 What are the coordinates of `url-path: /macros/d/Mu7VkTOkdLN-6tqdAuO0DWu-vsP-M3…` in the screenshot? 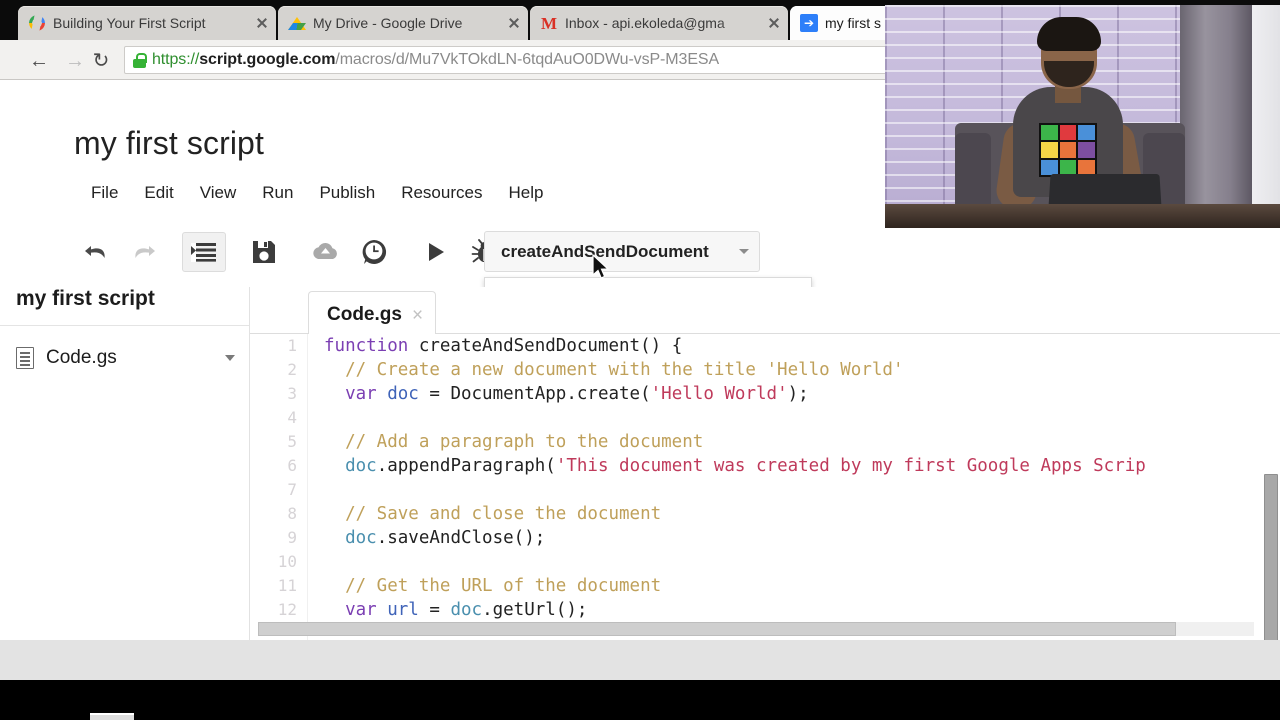 It's located at (527, 59).